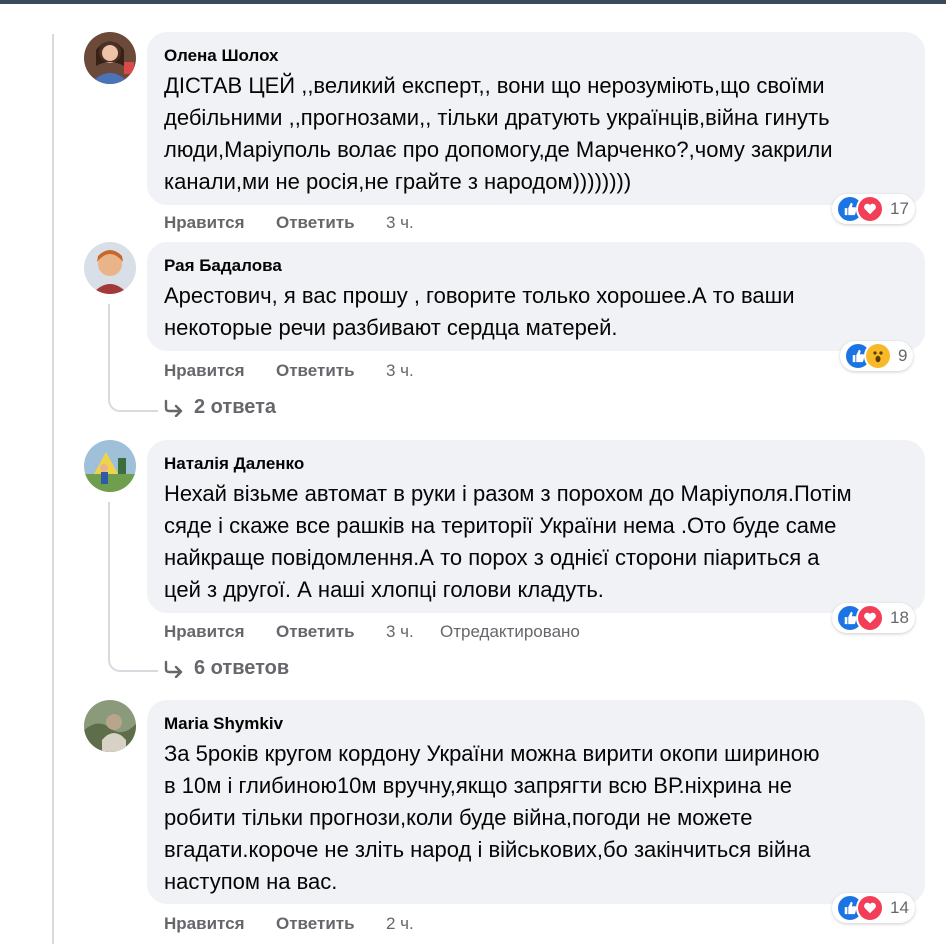  What do you see at coordinates (899, 208) in the screenshot?
I see `reaction-count: 17` at bounding box center [899, 208].